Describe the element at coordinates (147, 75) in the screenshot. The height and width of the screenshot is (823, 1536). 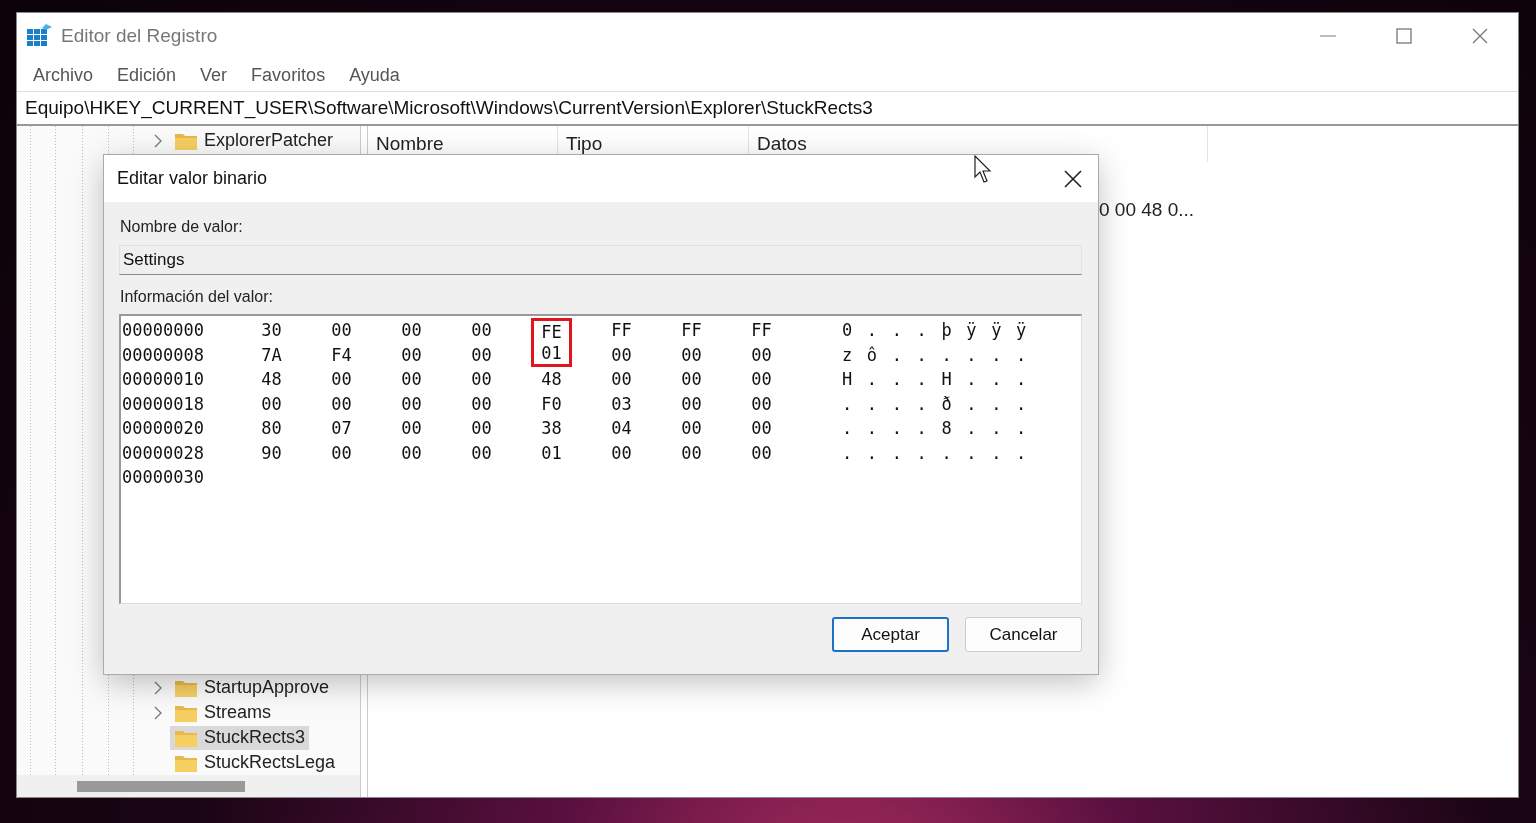
I see `menu-item: Edición` at that location.